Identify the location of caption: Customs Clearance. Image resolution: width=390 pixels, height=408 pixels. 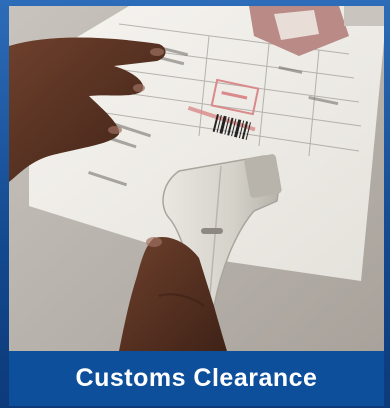
(196, 378).